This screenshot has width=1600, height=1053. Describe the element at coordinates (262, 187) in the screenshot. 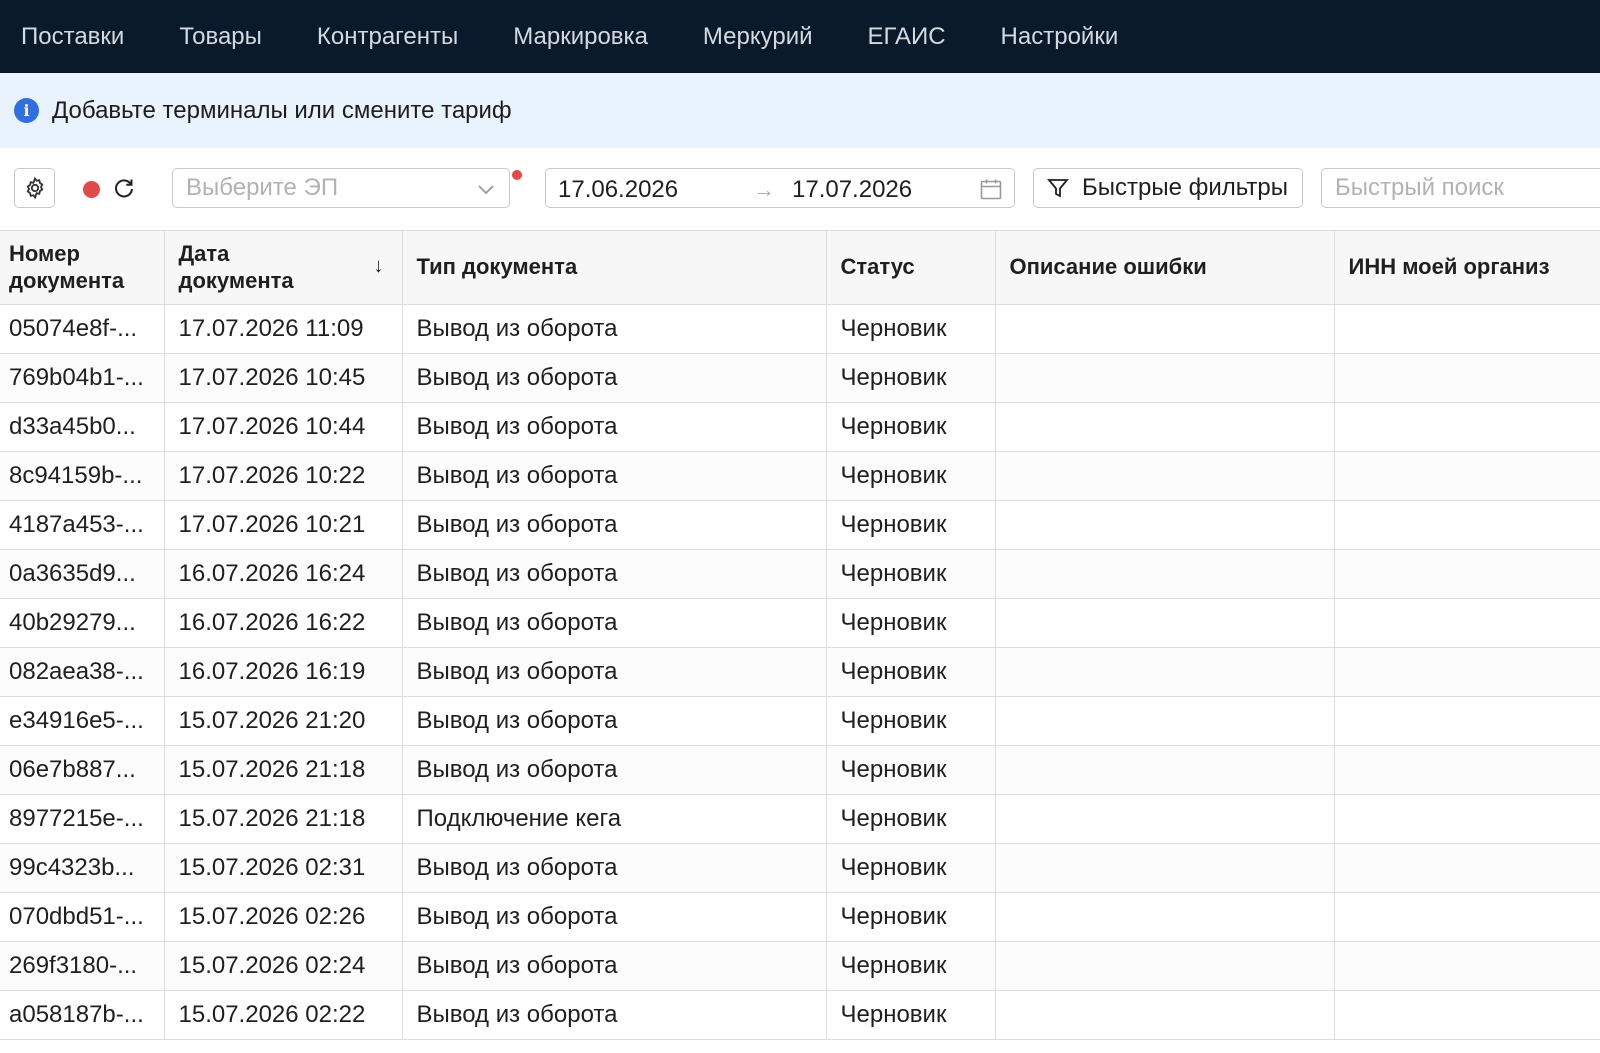

I see `ep-select-placeholder: Выберите ЭП` at that location.